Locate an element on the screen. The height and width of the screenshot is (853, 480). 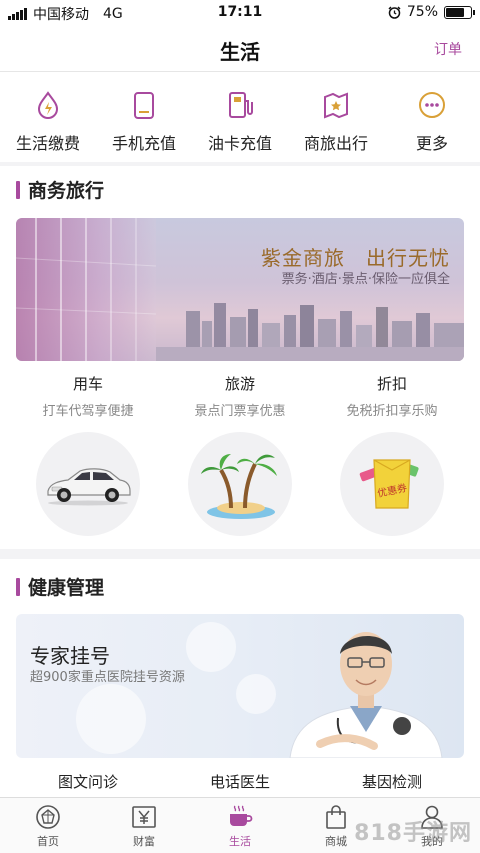
service-tour-title: 旅游 is located at coordinates (239, 384).